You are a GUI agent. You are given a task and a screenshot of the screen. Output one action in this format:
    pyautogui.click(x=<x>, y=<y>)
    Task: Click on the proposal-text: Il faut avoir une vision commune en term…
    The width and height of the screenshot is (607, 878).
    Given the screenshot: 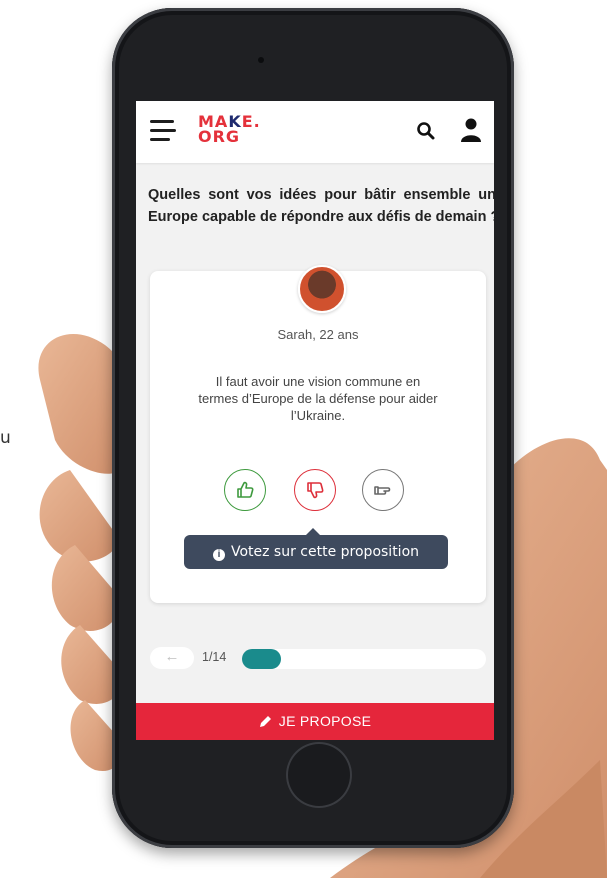 What is the action you would take?
    pyautogui.click(x=318, y=398)
    